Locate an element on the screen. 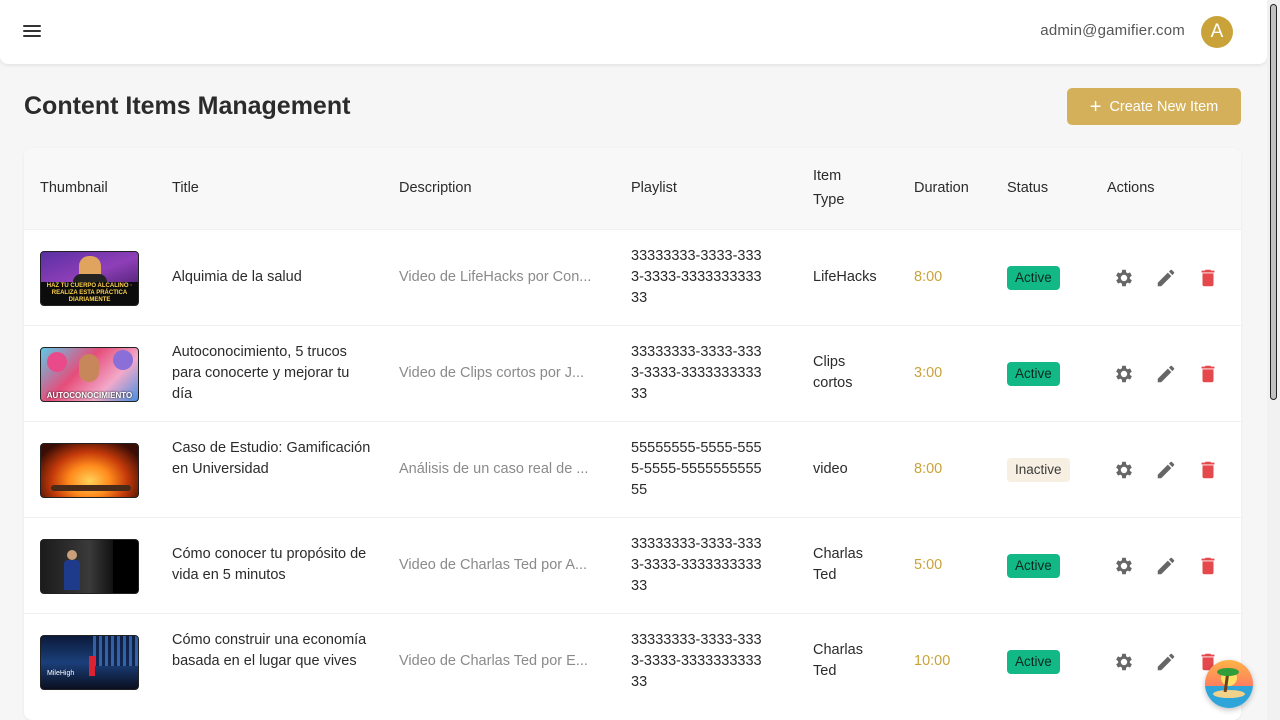  item-duration: 5:00 is located at coordinates (928, 565).